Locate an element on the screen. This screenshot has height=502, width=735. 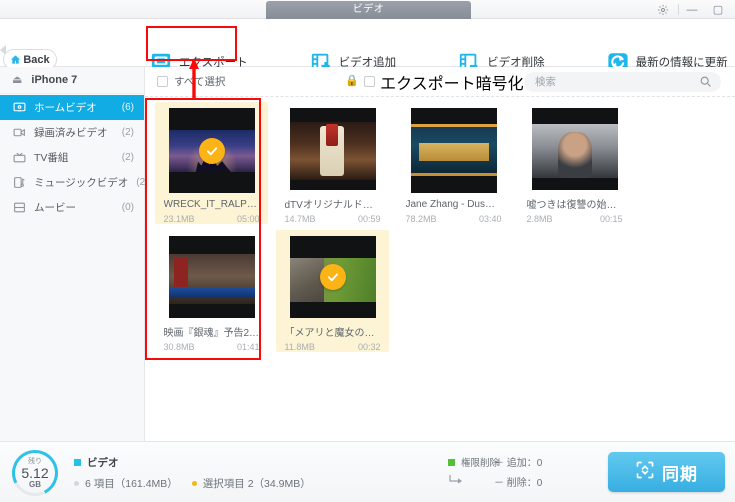
video-cell: 映画『銀魂』予告2… 30.8MB 01:41 is located at coordinates (211, 291).